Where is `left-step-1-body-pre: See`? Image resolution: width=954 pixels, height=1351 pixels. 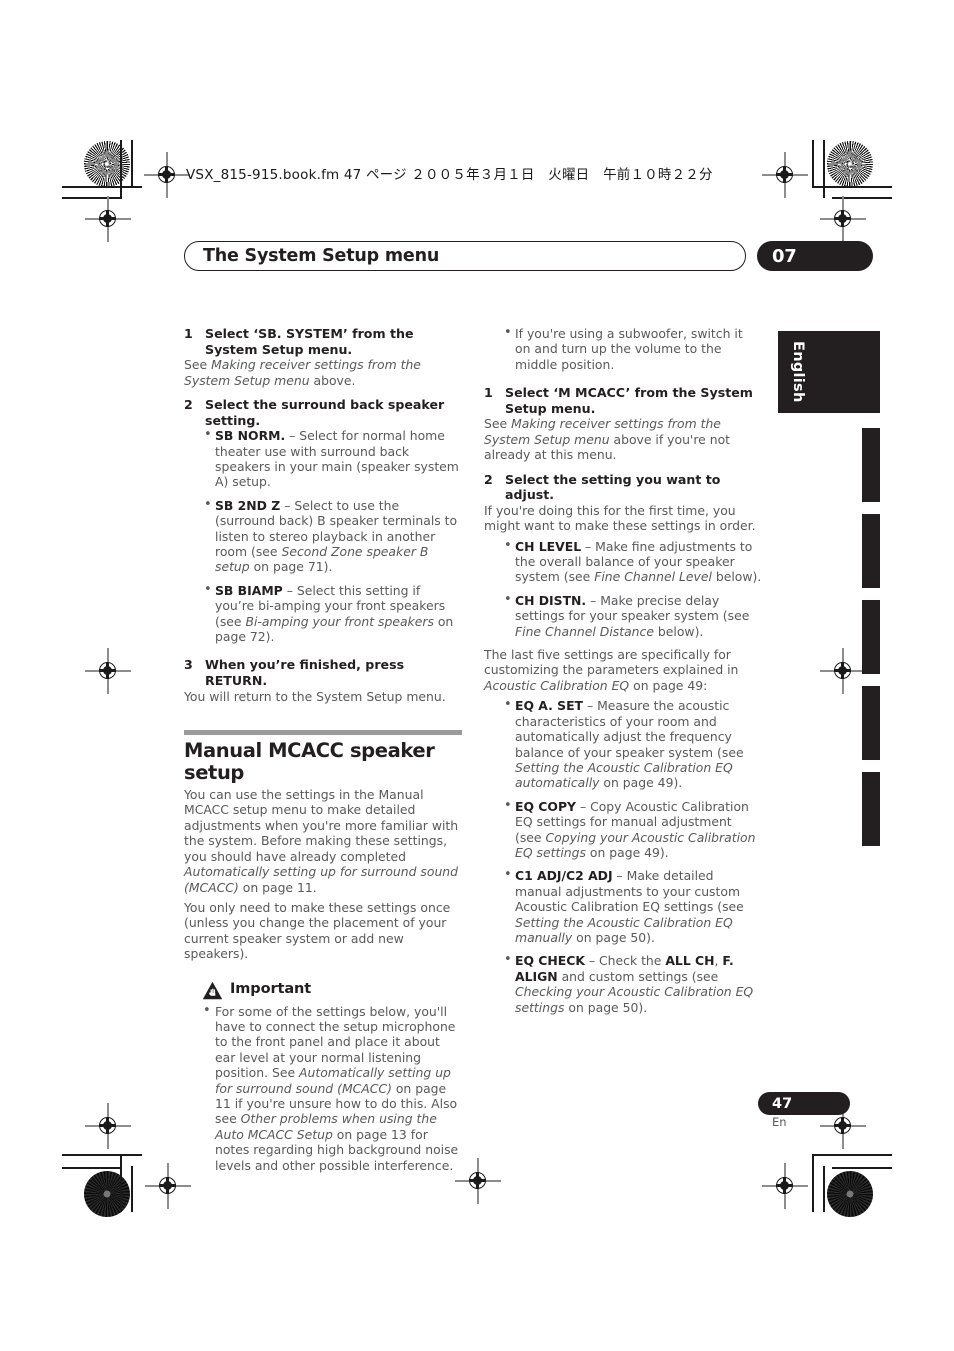 left-step-1-body-pre: See is located at coordinates (198, 365).